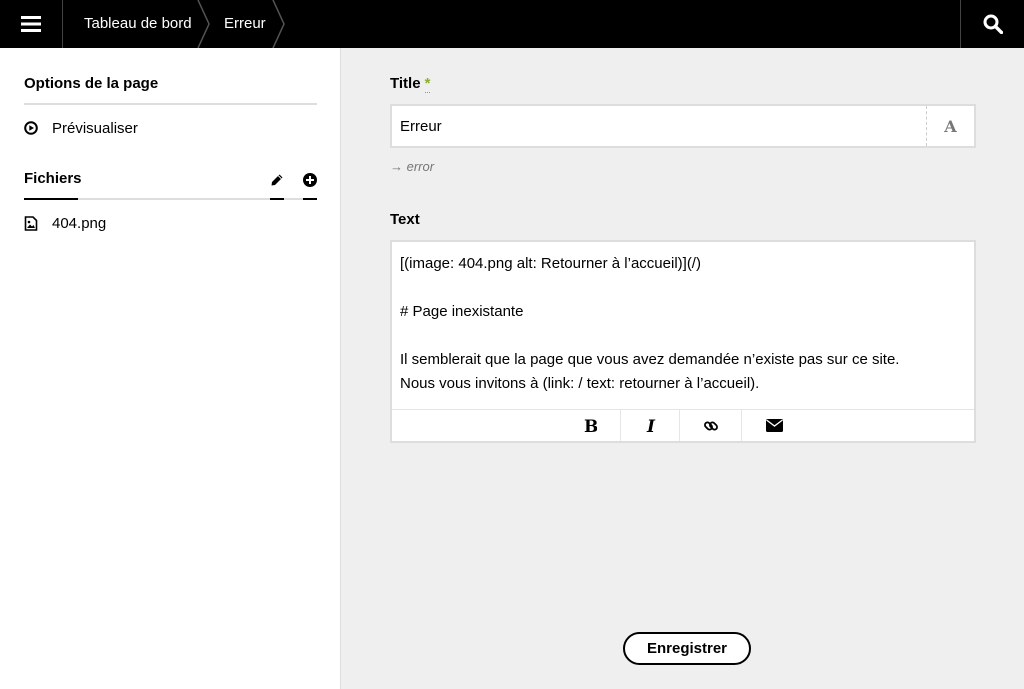 This screenshot has width=1024, height=689. I want to click on image-file-icon, so click(31, 223).